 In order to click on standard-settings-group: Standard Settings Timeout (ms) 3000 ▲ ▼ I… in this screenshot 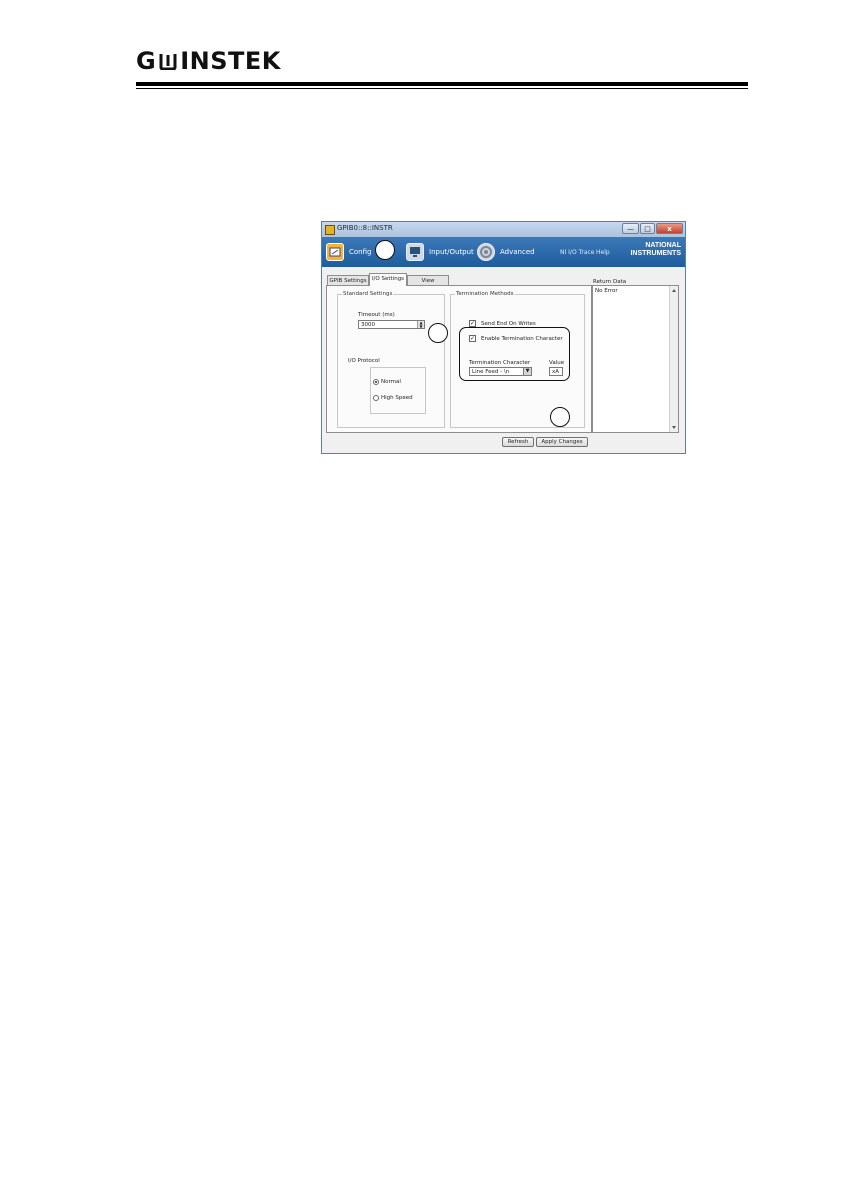, I will do `click(391, 359)`.